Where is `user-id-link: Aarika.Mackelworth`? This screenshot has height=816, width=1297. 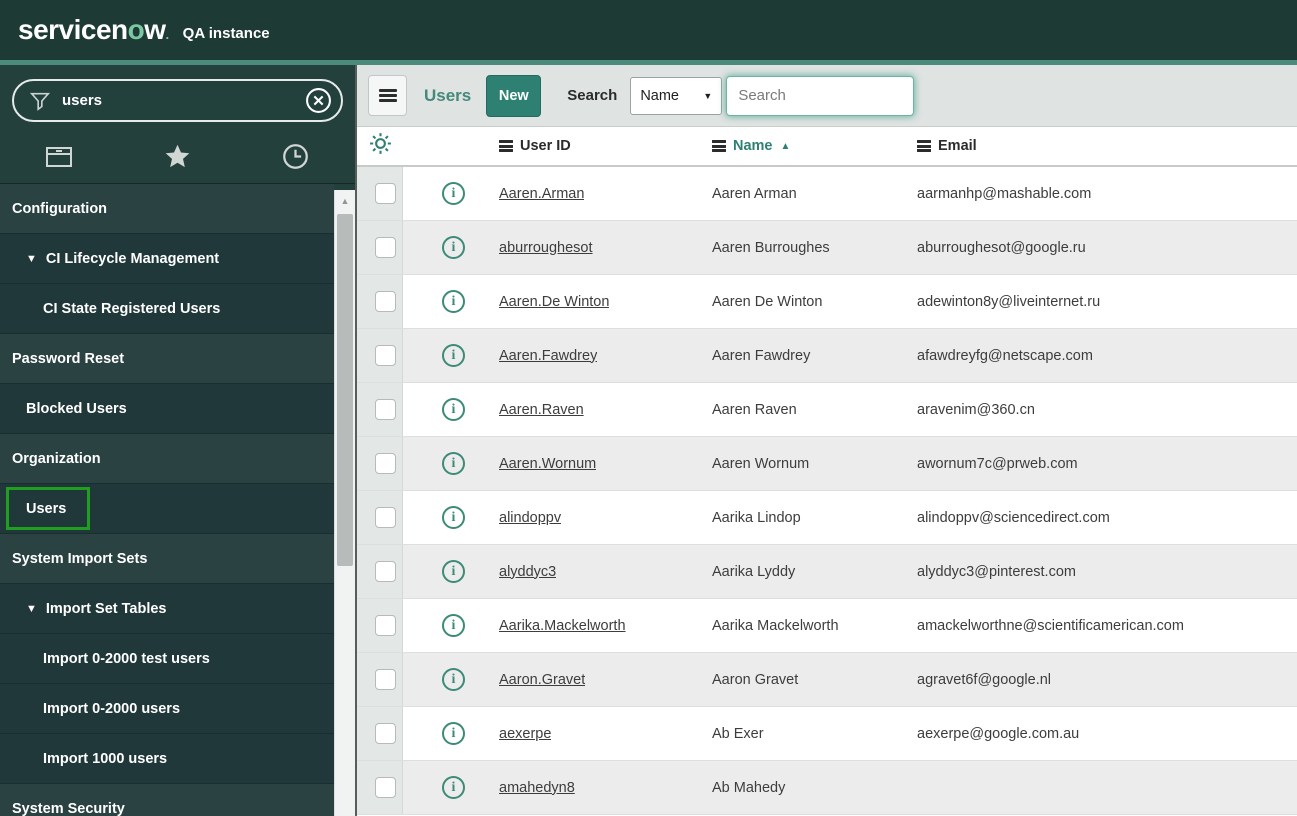
user-id-link: Aarika.Mackelworth is located at coordinates (562, 626).